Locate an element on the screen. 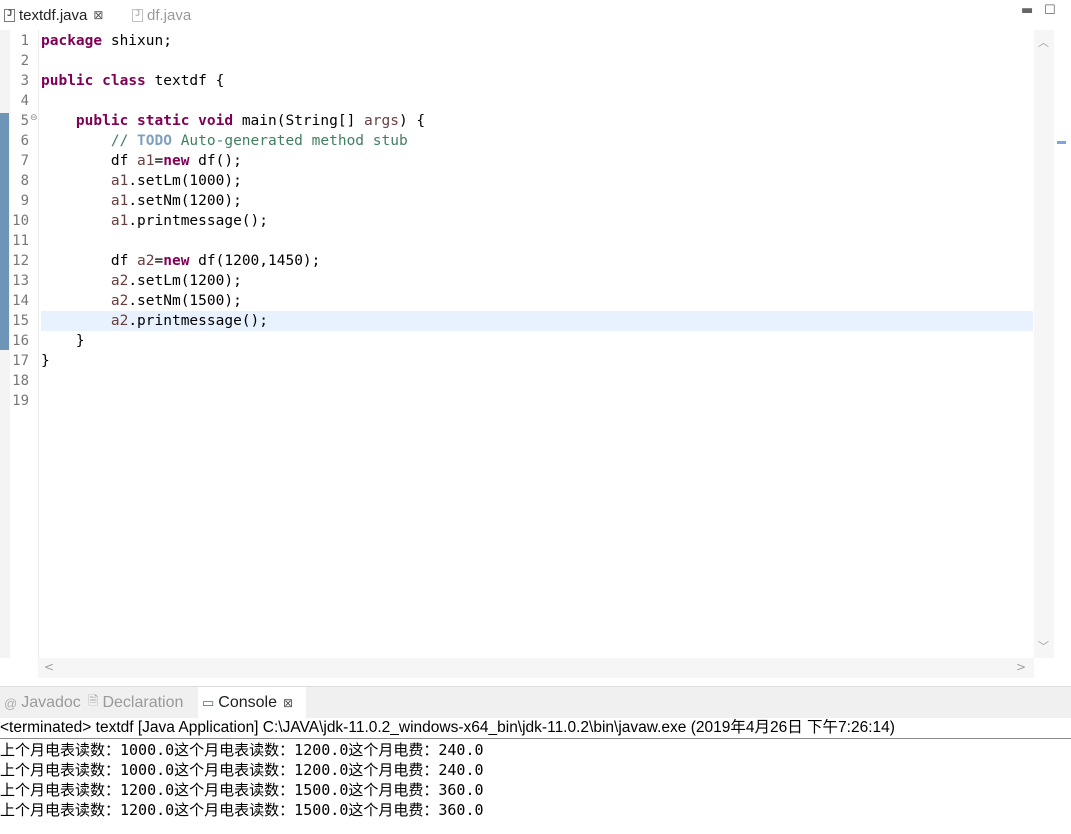 The height and width of the screenshot is (834, 1071). vertical-scrollbar: ︿ ﹀ is located at coordinates (1044, 344).